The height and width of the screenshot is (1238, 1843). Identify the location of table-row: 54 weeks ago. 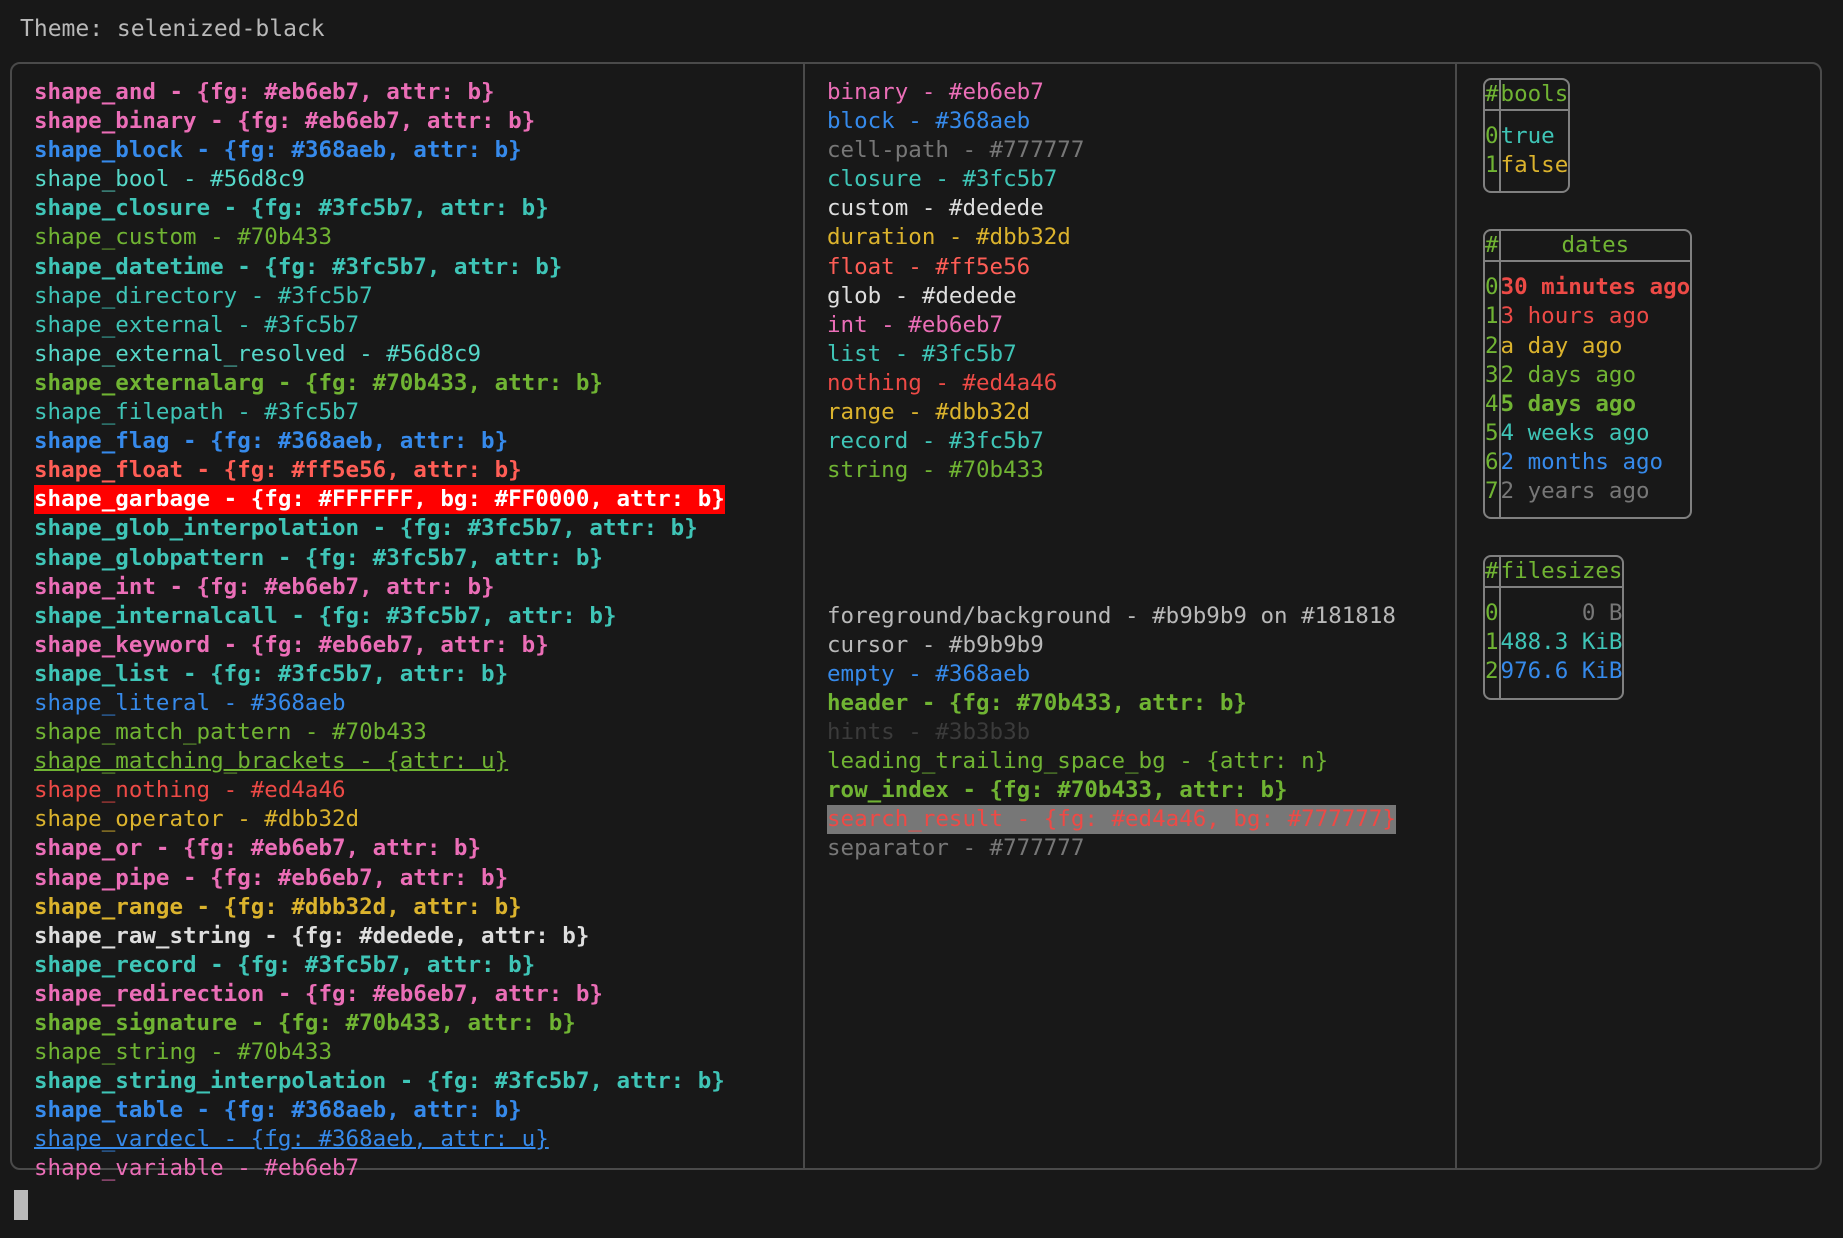
(1587, 433).